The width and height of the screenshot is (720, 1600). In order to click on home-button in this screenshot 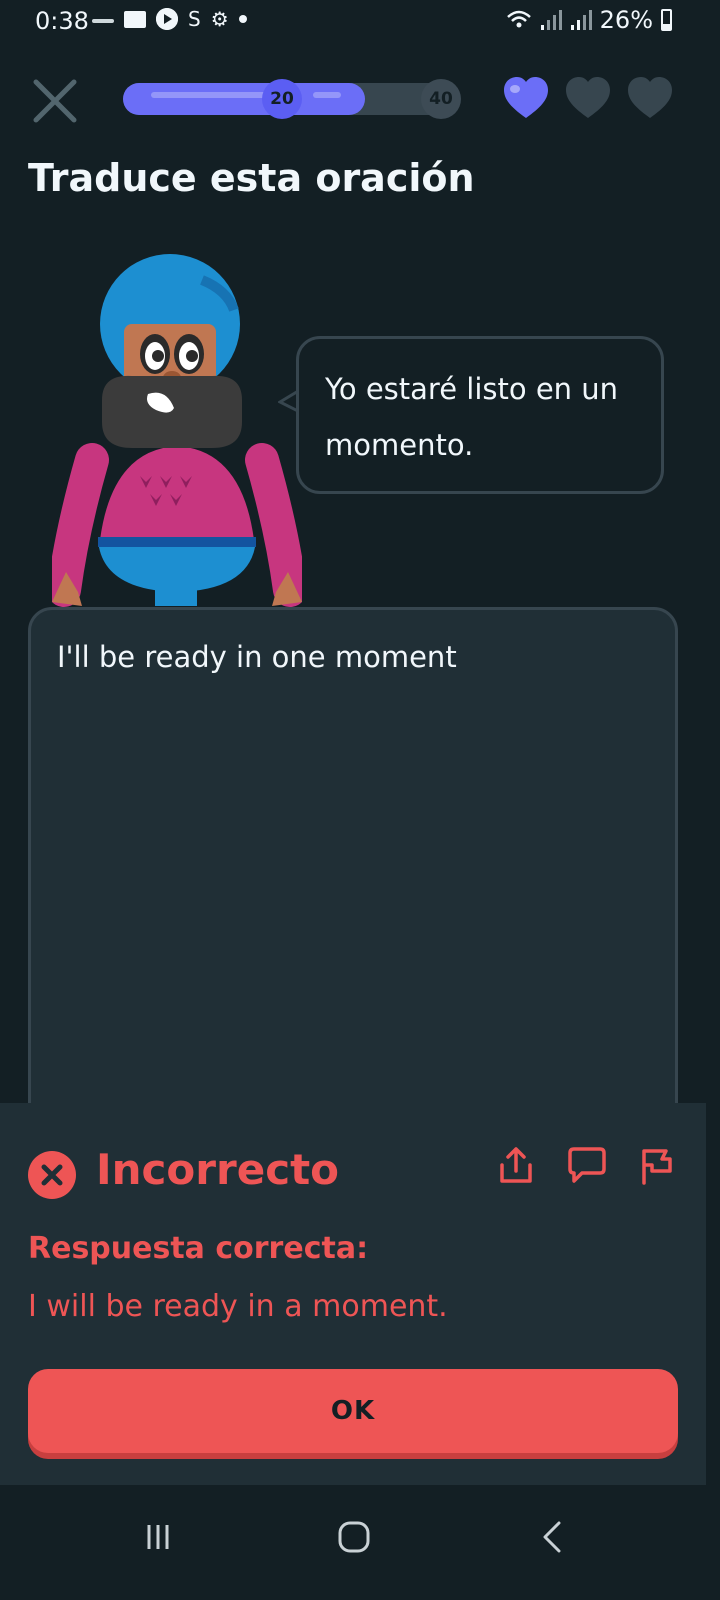, I will do `click(354, 1537)`.